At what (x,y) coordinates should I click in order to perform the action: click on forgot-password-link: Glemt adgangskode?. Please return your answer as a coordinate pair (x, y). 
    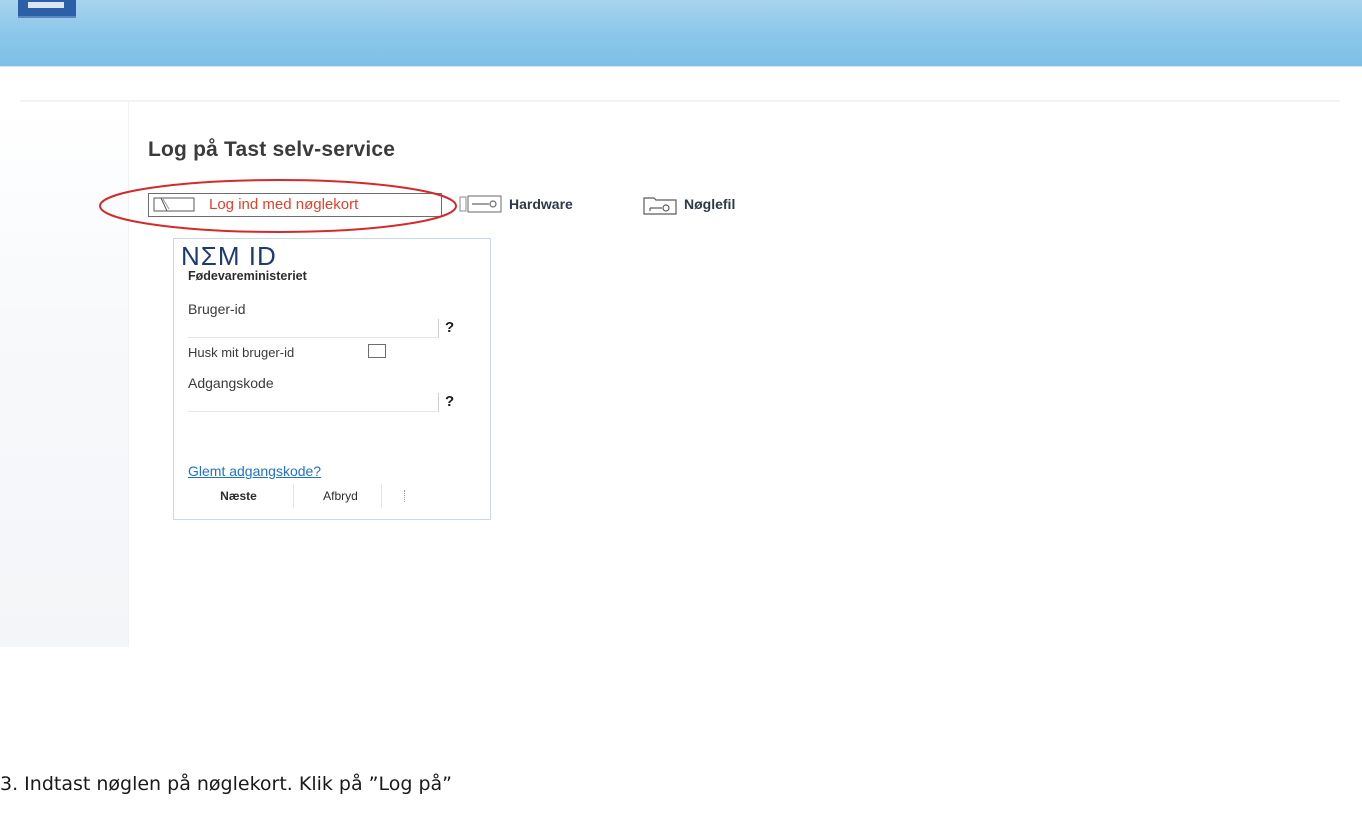
    Looking at the image, I should click on (254, 471).